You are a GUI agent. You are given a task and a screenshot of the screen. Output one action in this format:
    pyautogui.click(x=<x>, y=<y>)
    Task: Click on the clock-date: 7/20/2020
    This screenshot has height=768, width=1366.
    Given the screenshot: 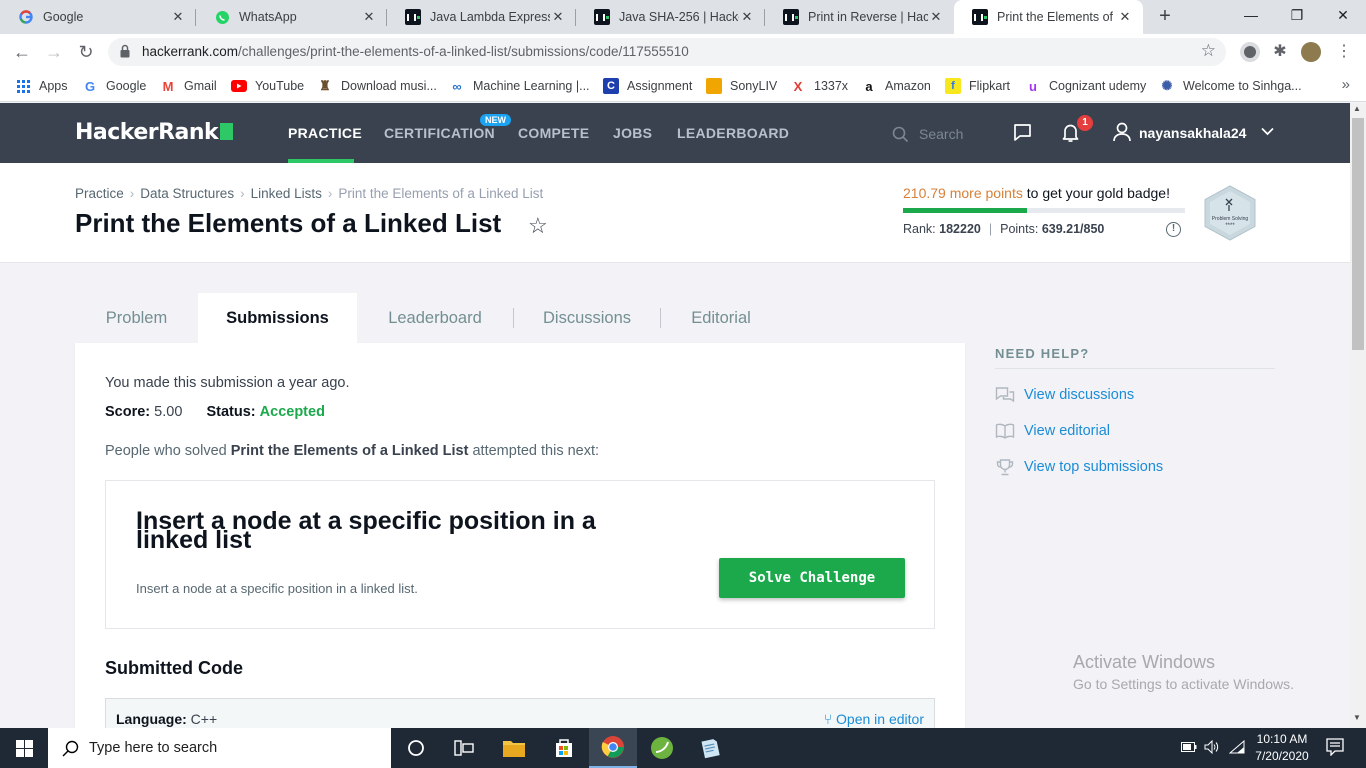 What is the action you would take?
    pyautogui.click(x=1282, y=756)
    